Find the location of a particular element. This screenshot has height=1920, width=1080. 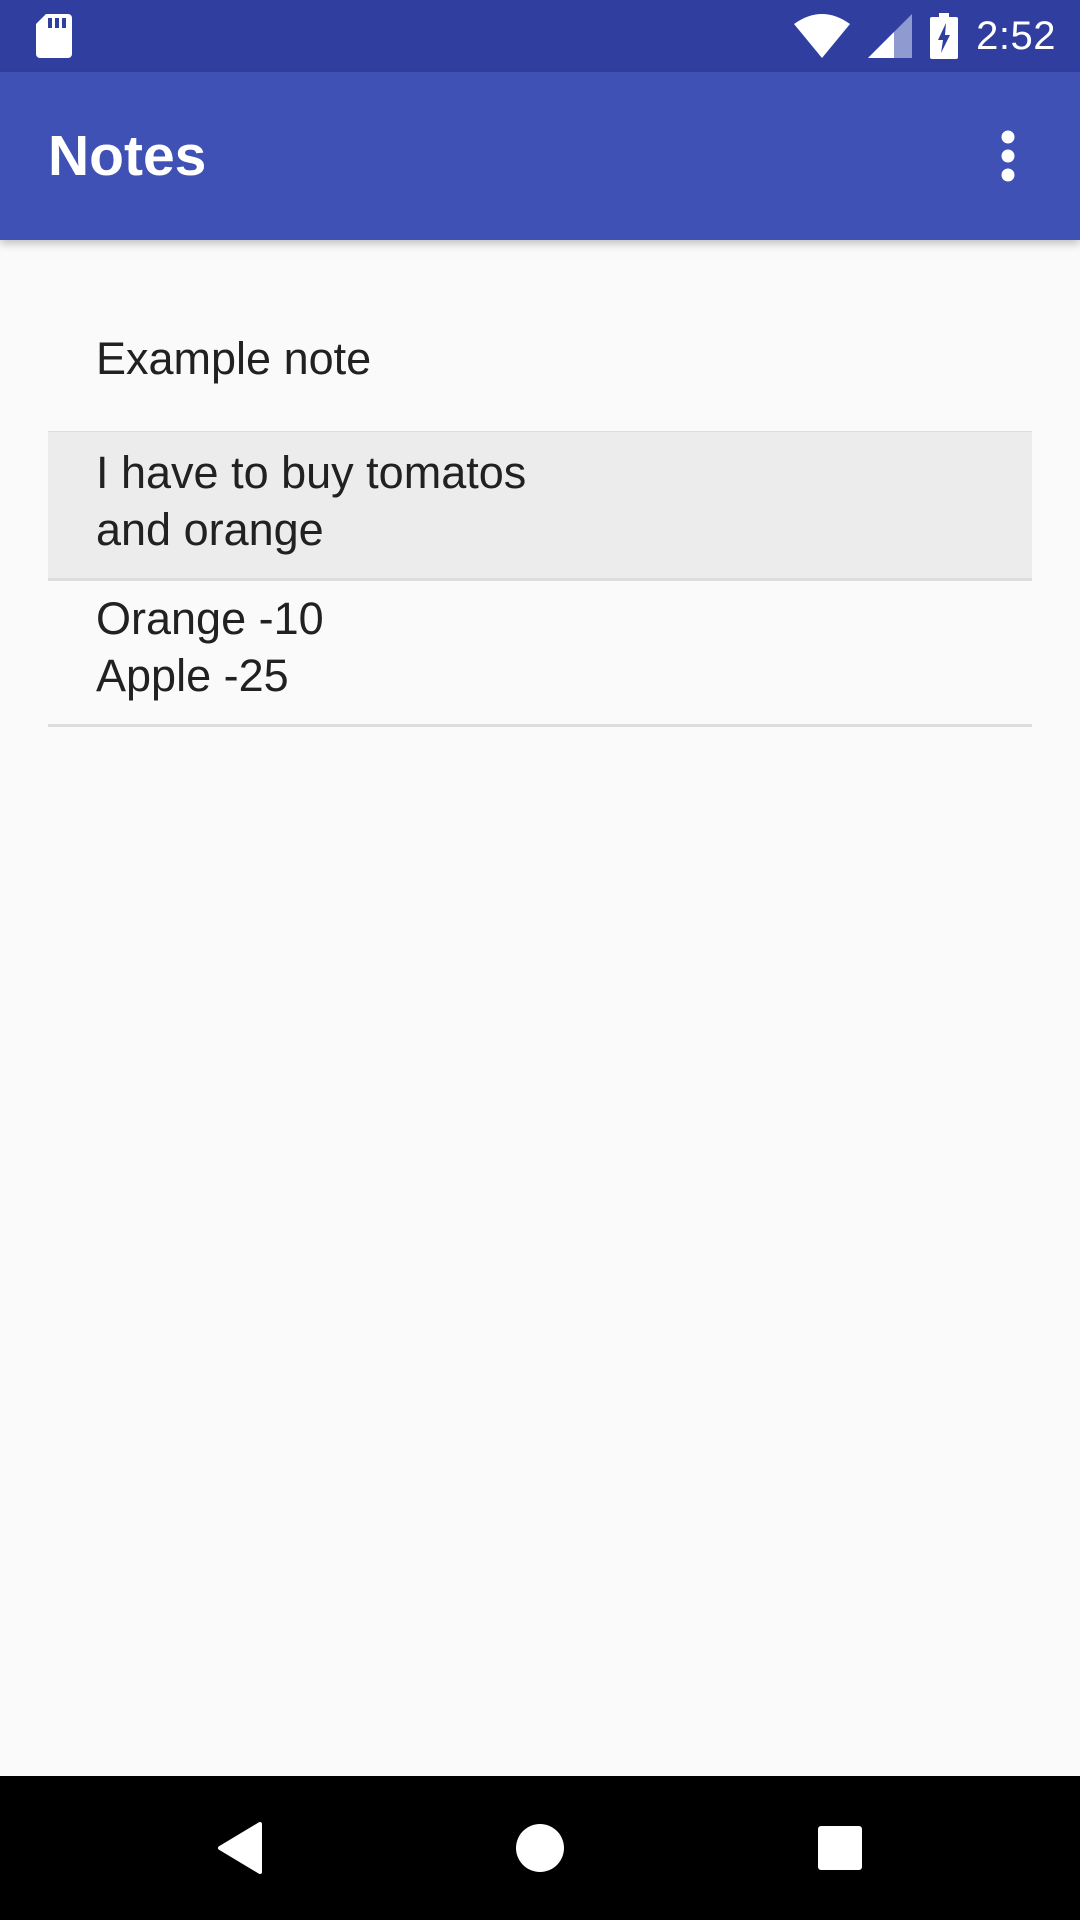

more-vert-icon is located at coordinates (1008, 156).